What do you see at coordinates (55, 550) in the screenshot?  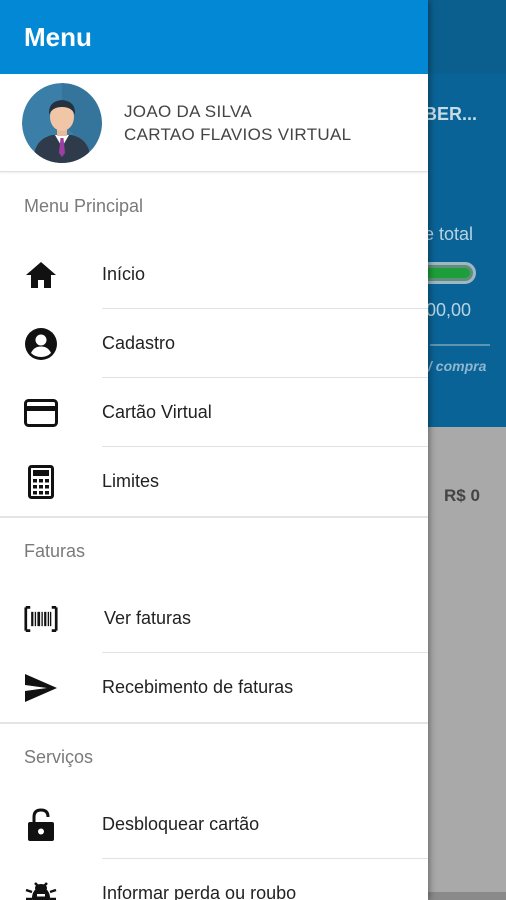 I see `section-title-faturas: Faturas` at bounding box center [55, 550].